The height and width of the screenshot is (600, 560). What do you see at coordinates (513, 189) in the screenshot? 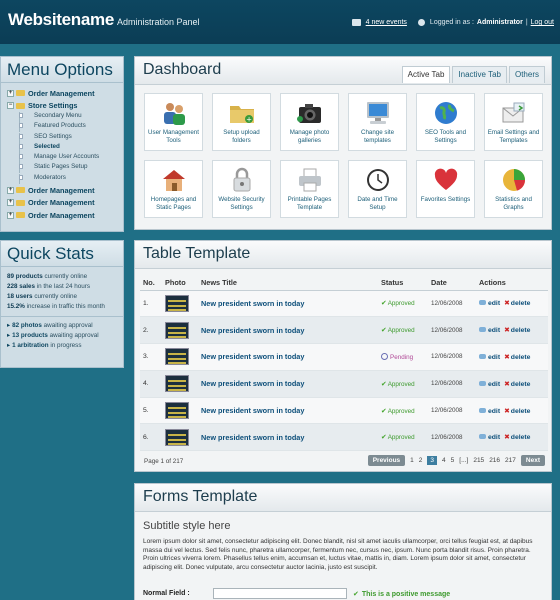
I see `tile-statistics: Statistics and Graphs` at bounding box center [513, 189].